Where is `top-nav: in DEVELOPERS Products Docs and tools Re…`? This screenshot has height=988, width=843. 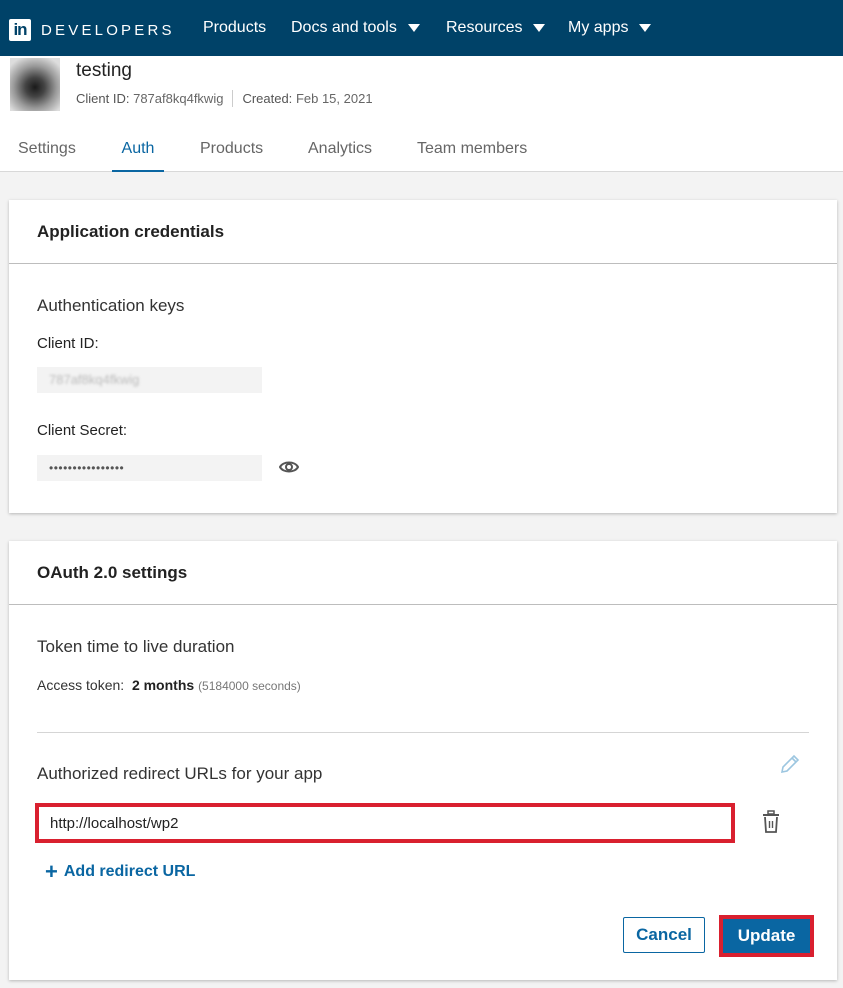
top-nav: in DEVELOPERS Products Docs and tools Re… is located at coordinates (421, 28).